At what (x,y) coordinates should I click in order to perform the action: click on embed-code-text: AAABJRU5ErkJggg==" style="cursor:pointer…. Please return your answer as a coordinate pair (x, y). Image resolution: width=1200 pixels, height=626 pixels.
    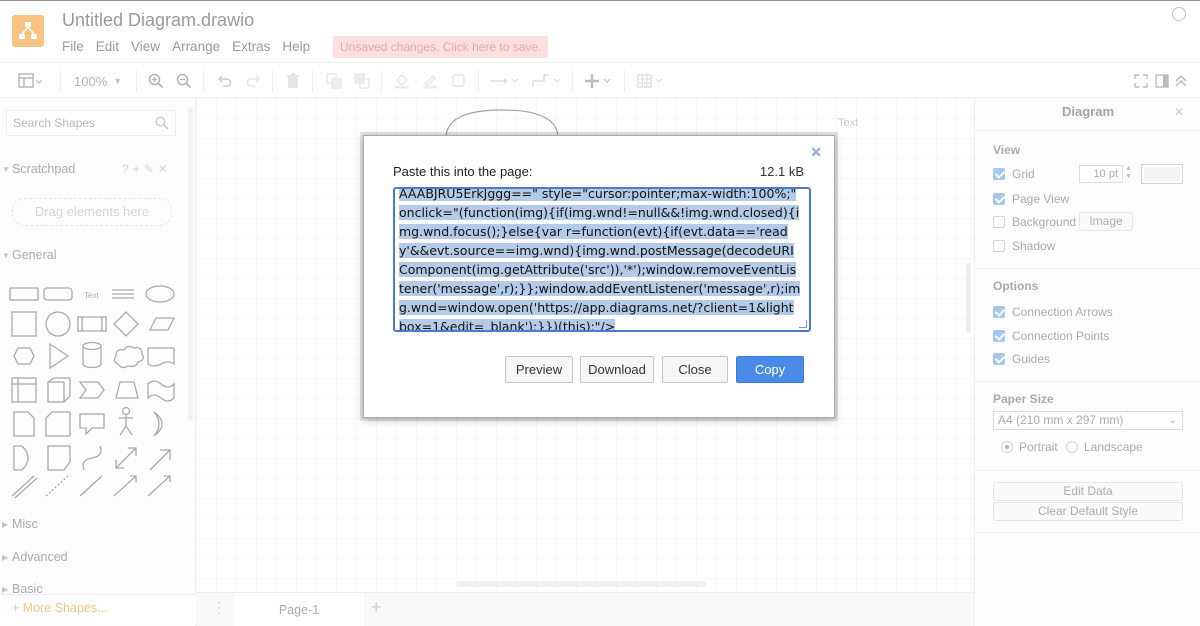
    Looking at the image, I should click on (600, 259).